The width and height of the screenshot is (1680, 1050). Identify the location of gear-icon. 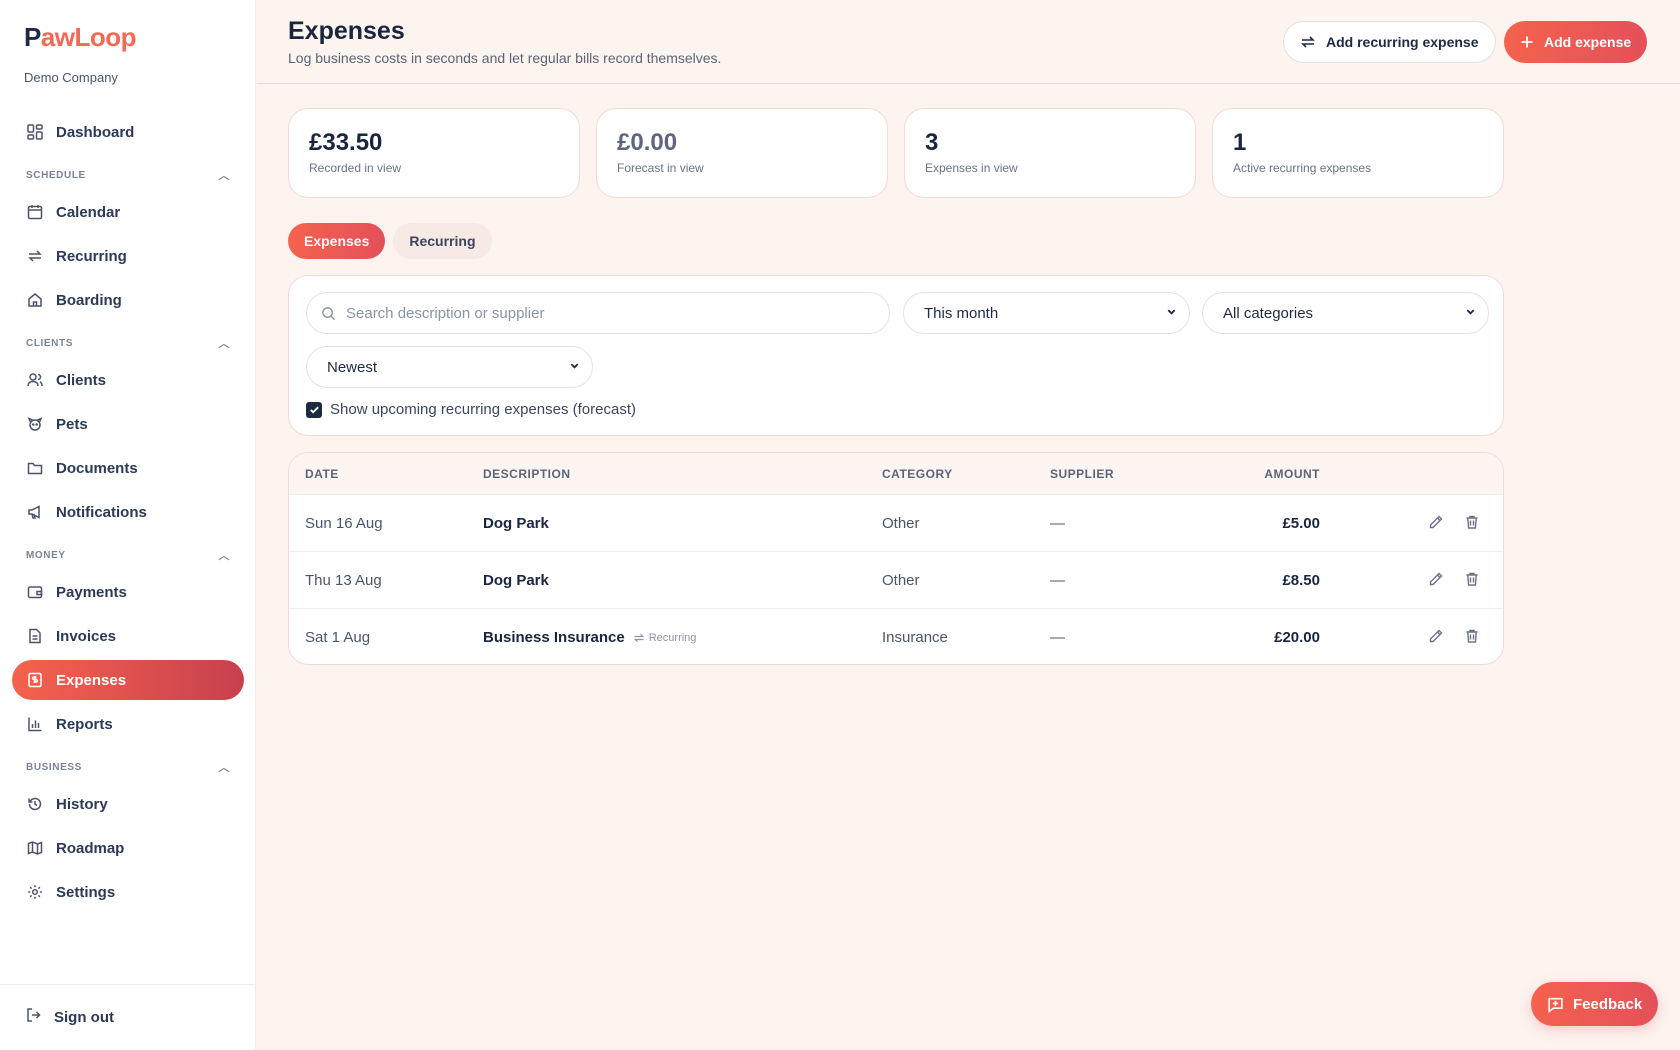
(35, 892).